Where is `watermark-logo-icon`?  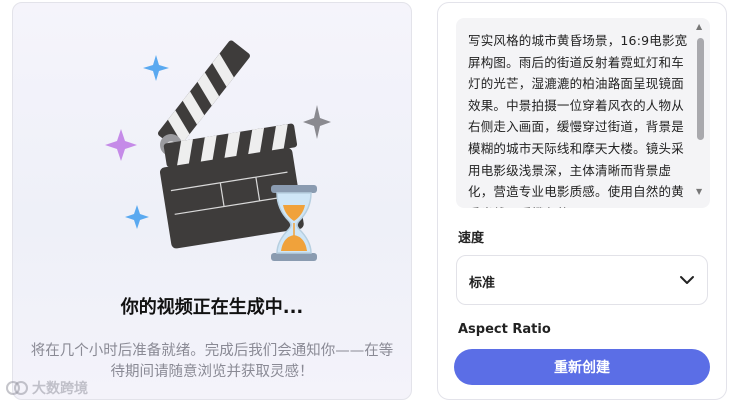
watermark-logo-icon is located at coordinates (17, 388).